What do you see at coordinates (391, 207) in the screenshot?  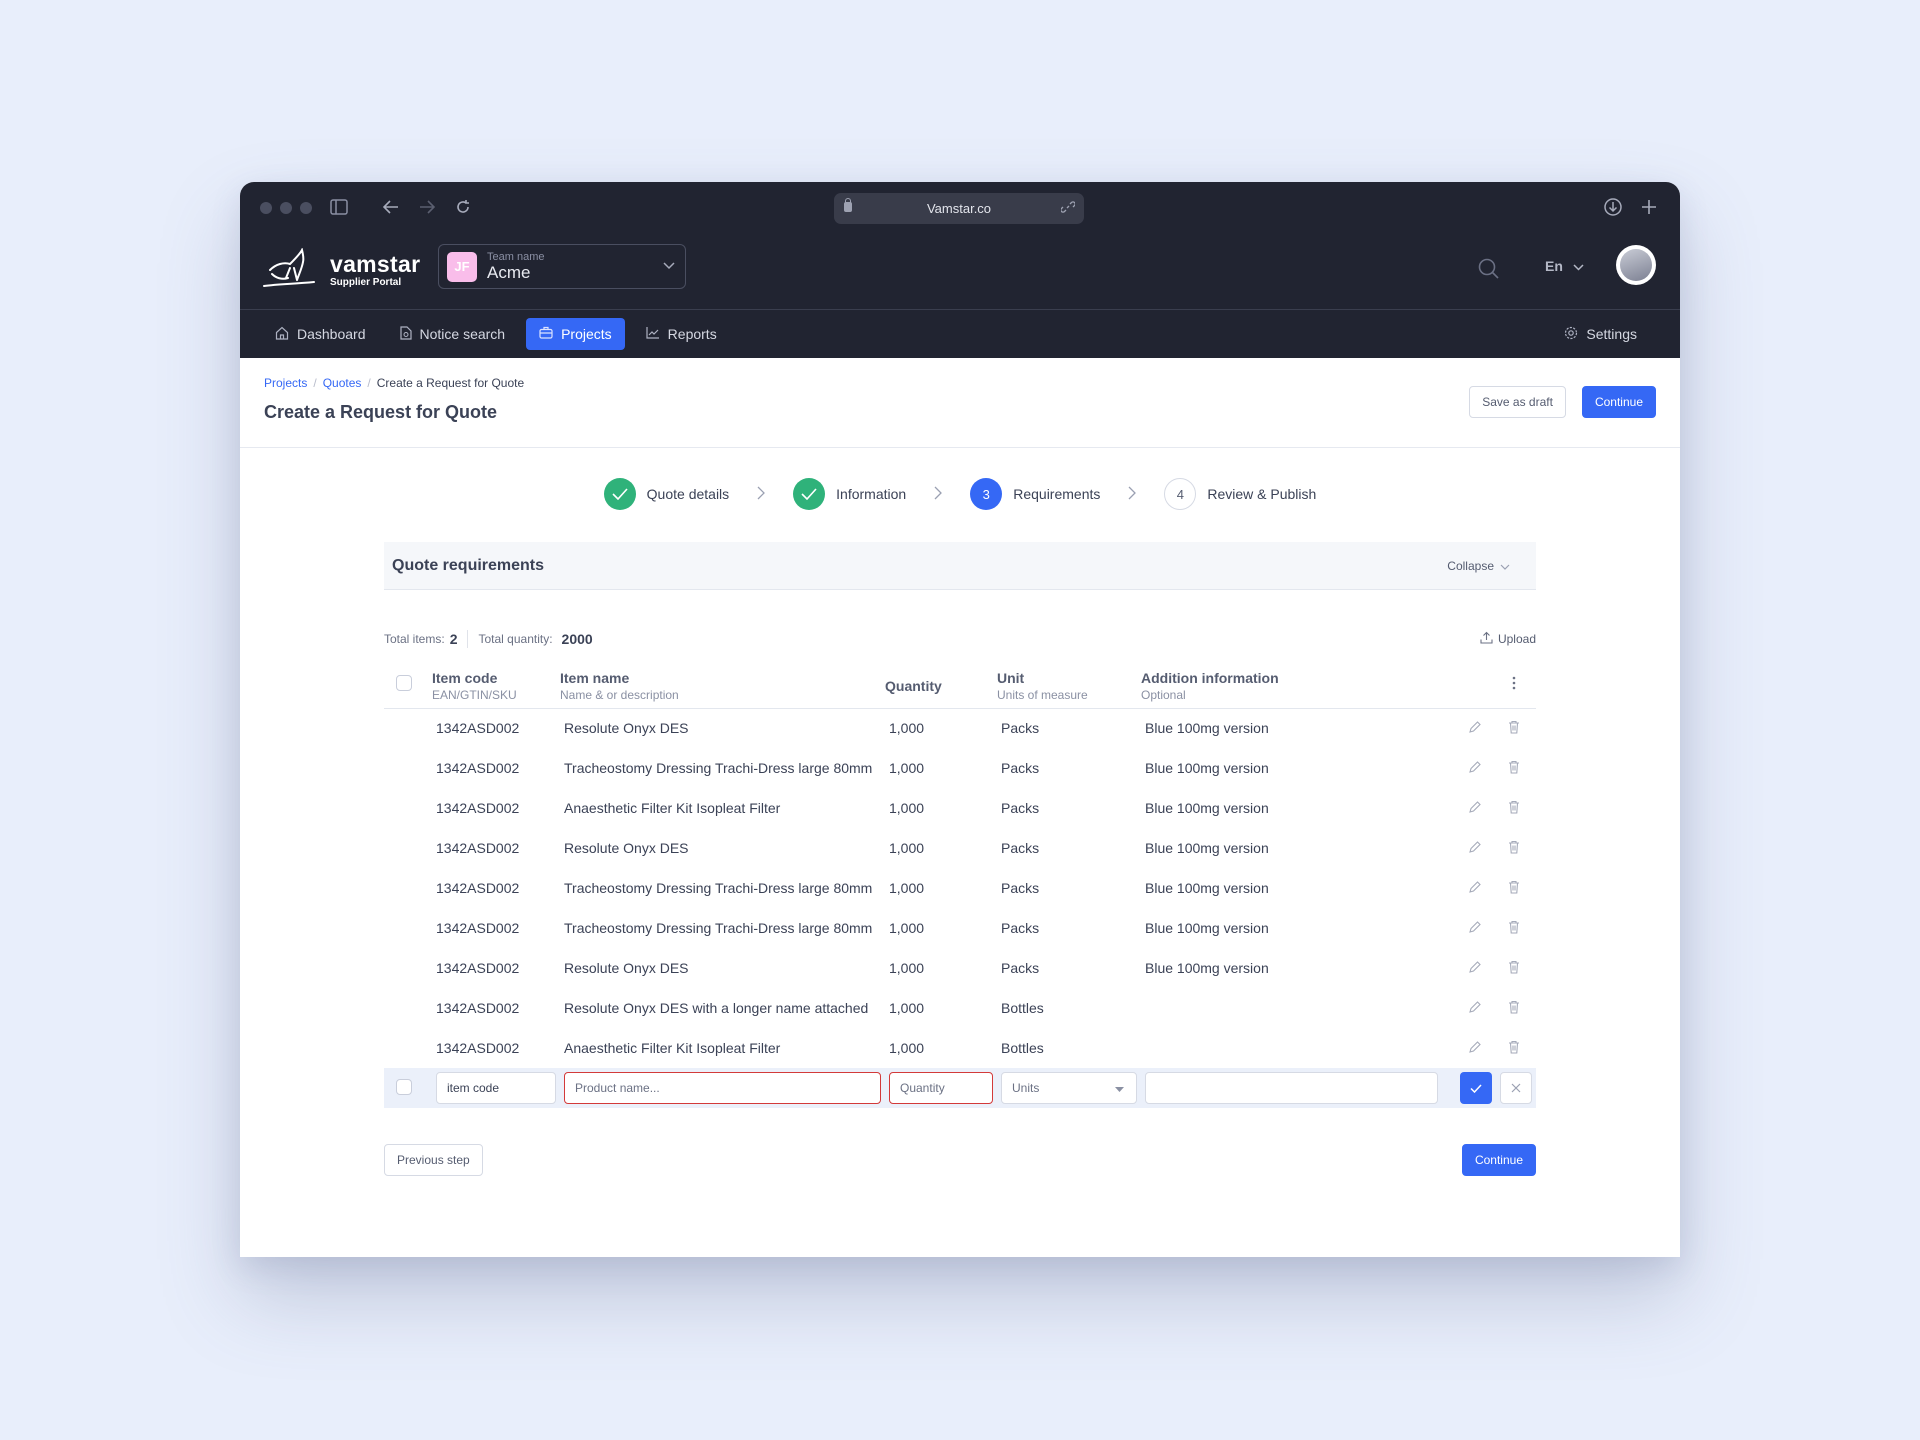 I see `back-arrow-icon` at bounding box center [391, 207].